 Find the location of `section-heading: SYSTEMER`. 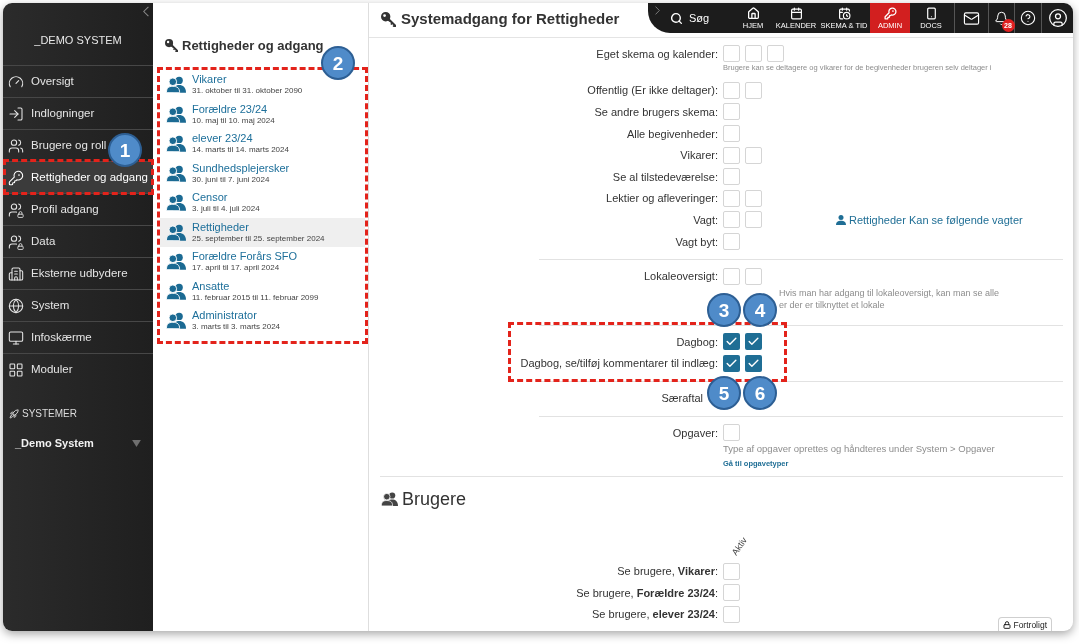

section-heading: SYSTEMER is located at coordinates (49, 414).